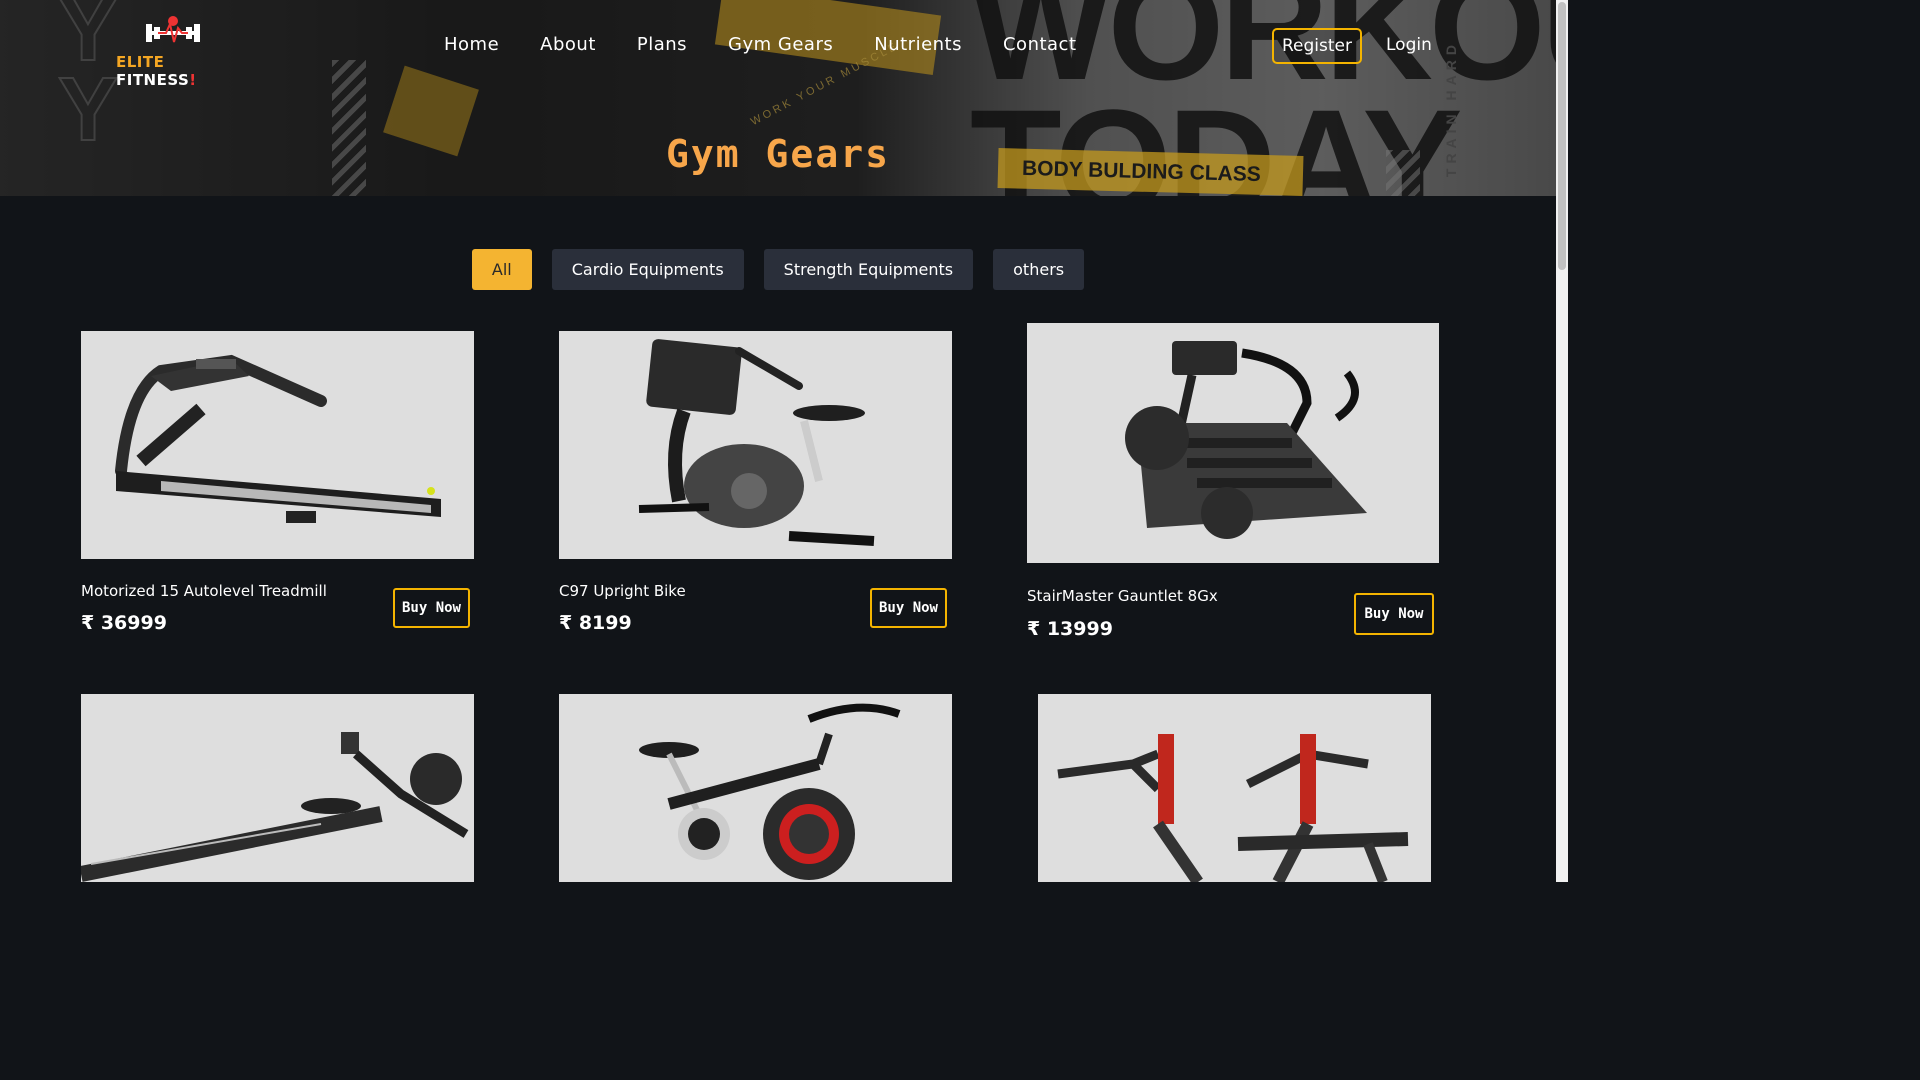  What do you see at coordinates (1070, 629) in the screenshot?
I see `product-price: ₹ 13999` at bounding box center [1070, 629].